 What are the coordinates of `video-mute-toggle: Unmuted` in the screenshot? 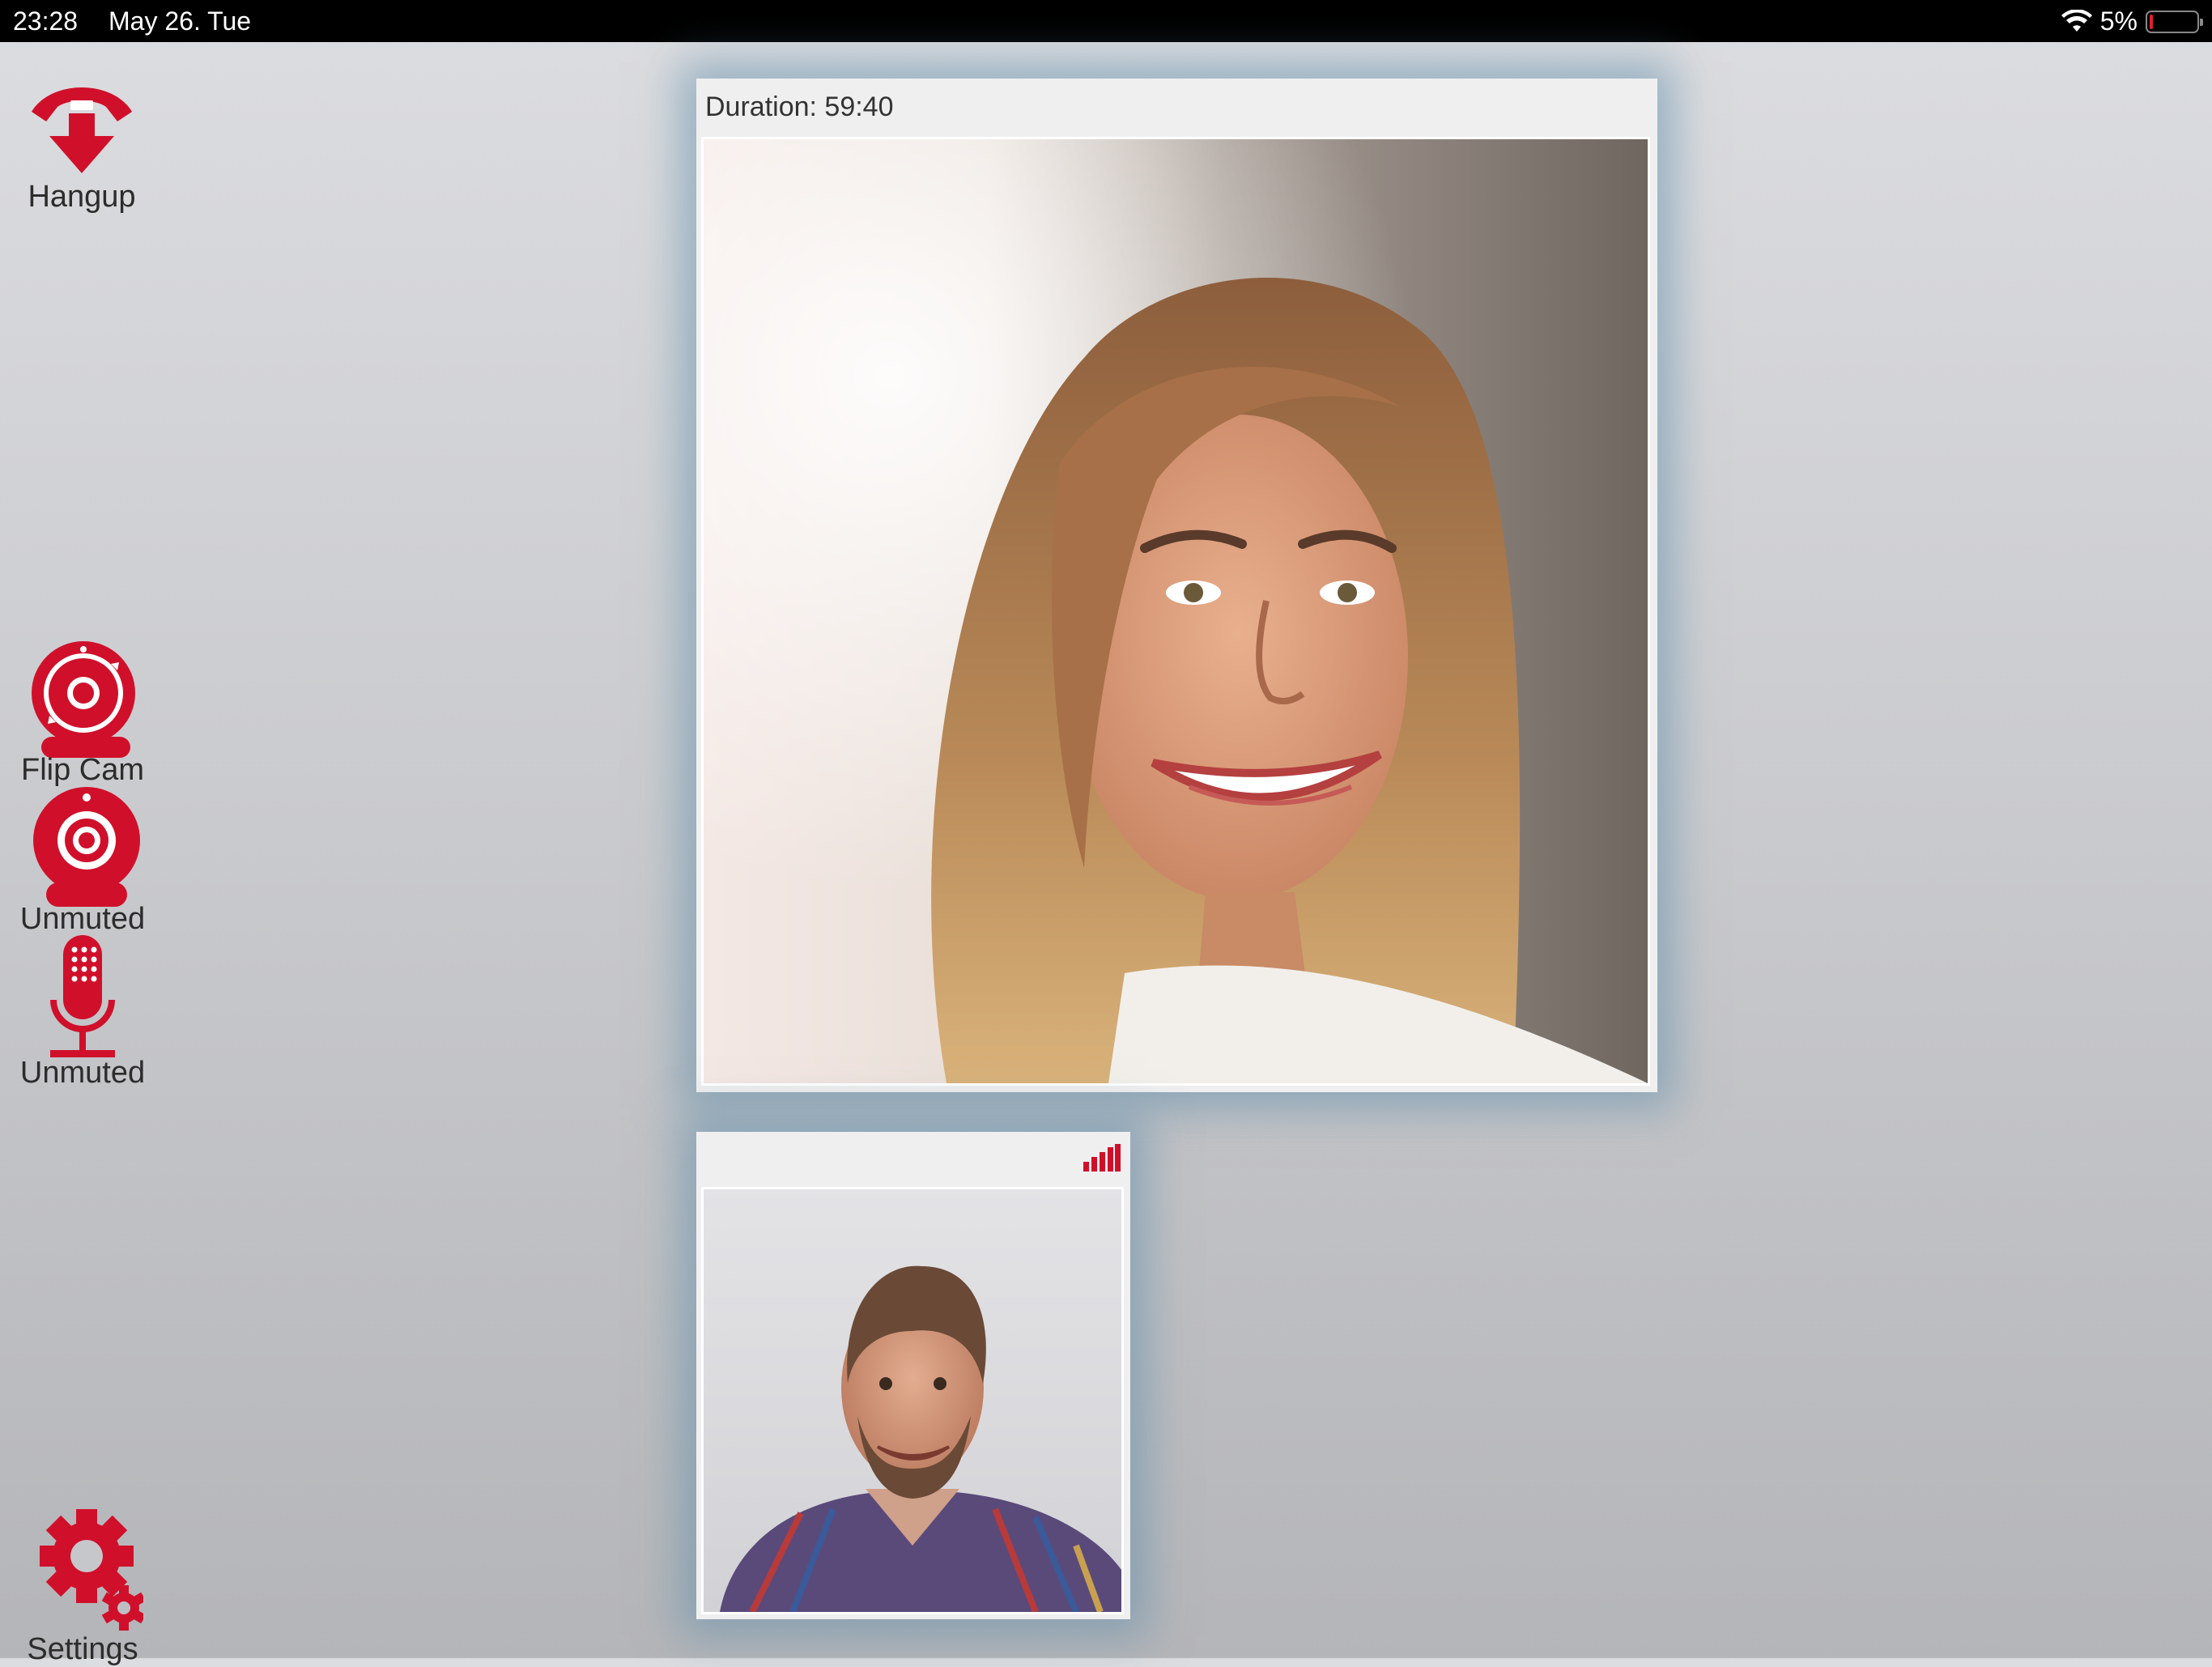 It's located at (83, 862).